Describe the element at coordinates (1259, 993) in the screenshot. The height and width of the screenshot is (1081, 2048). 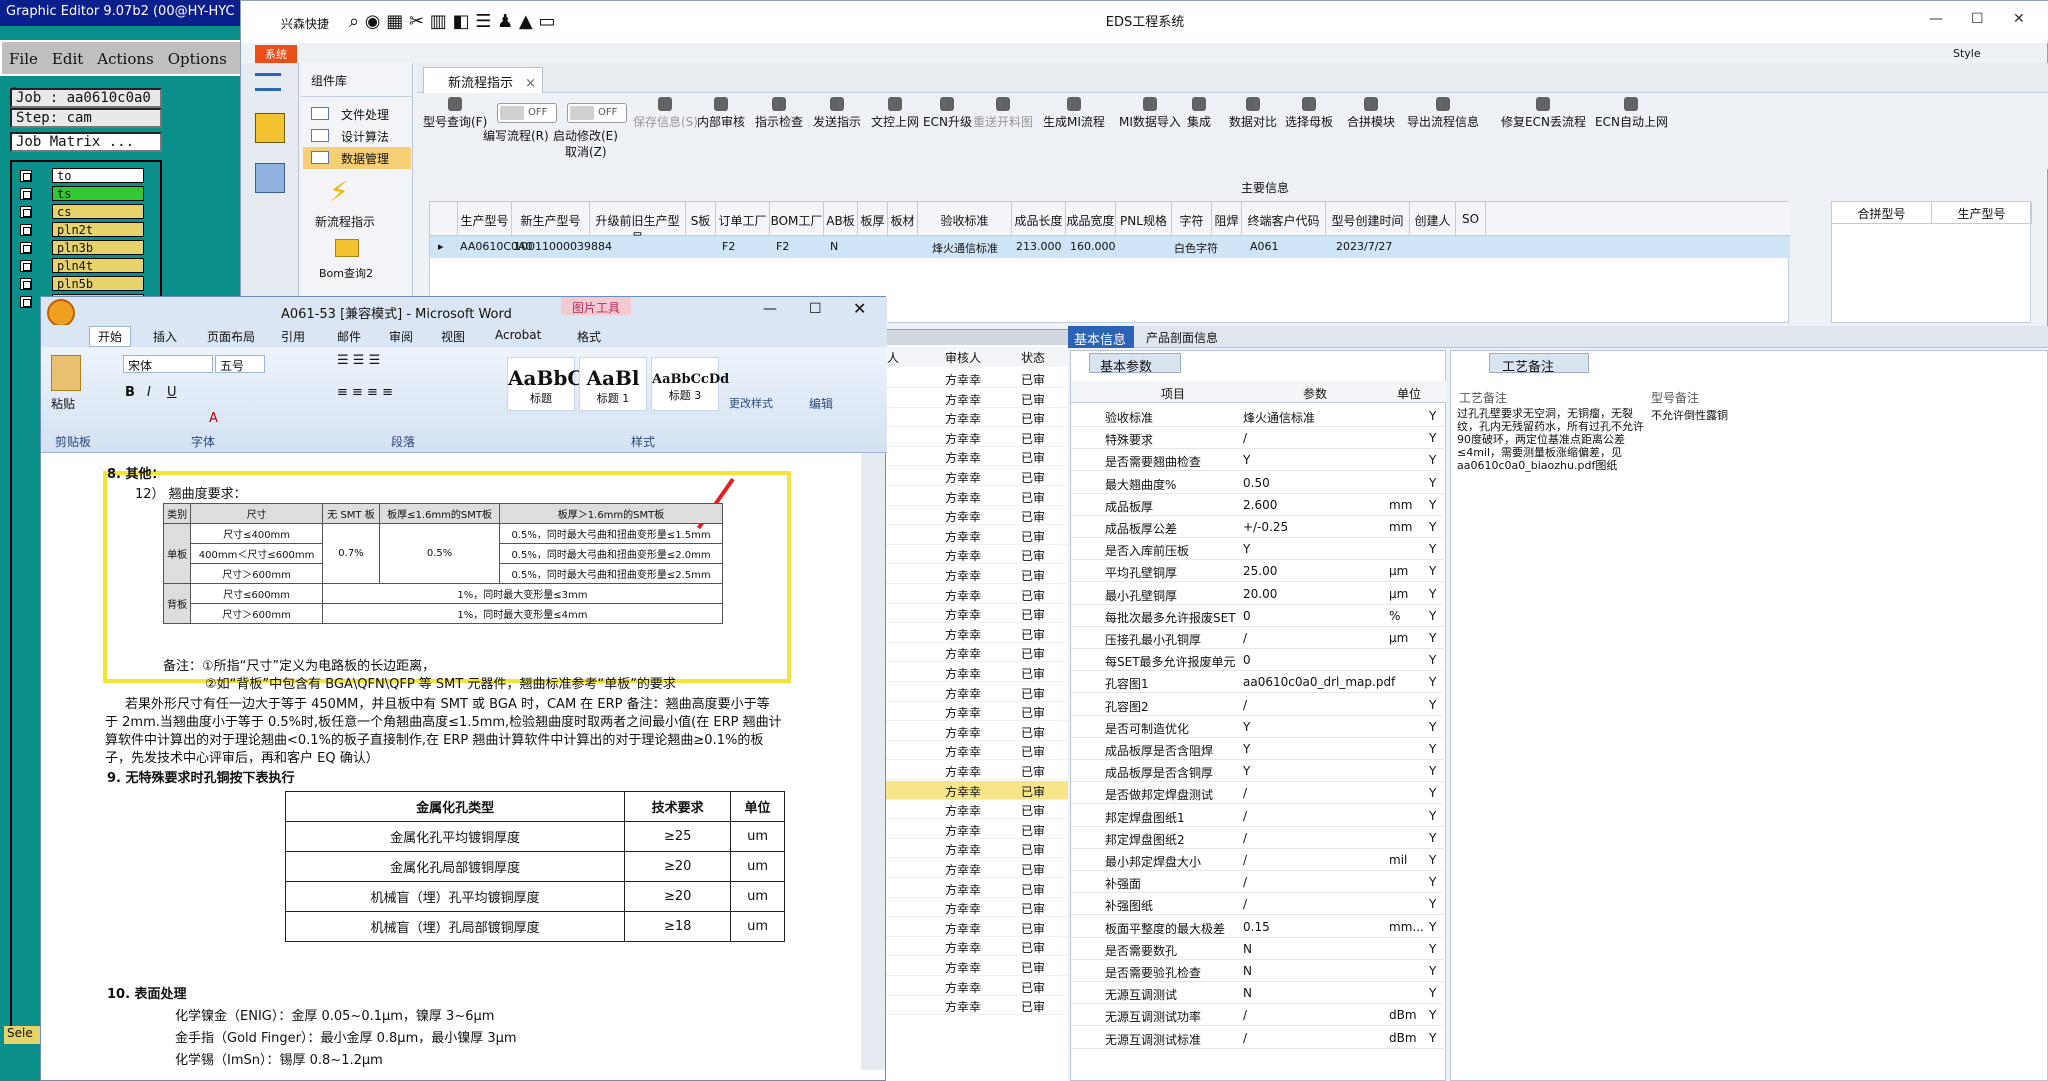
I see `param-row: 无源互调测试 N Y` at that location.